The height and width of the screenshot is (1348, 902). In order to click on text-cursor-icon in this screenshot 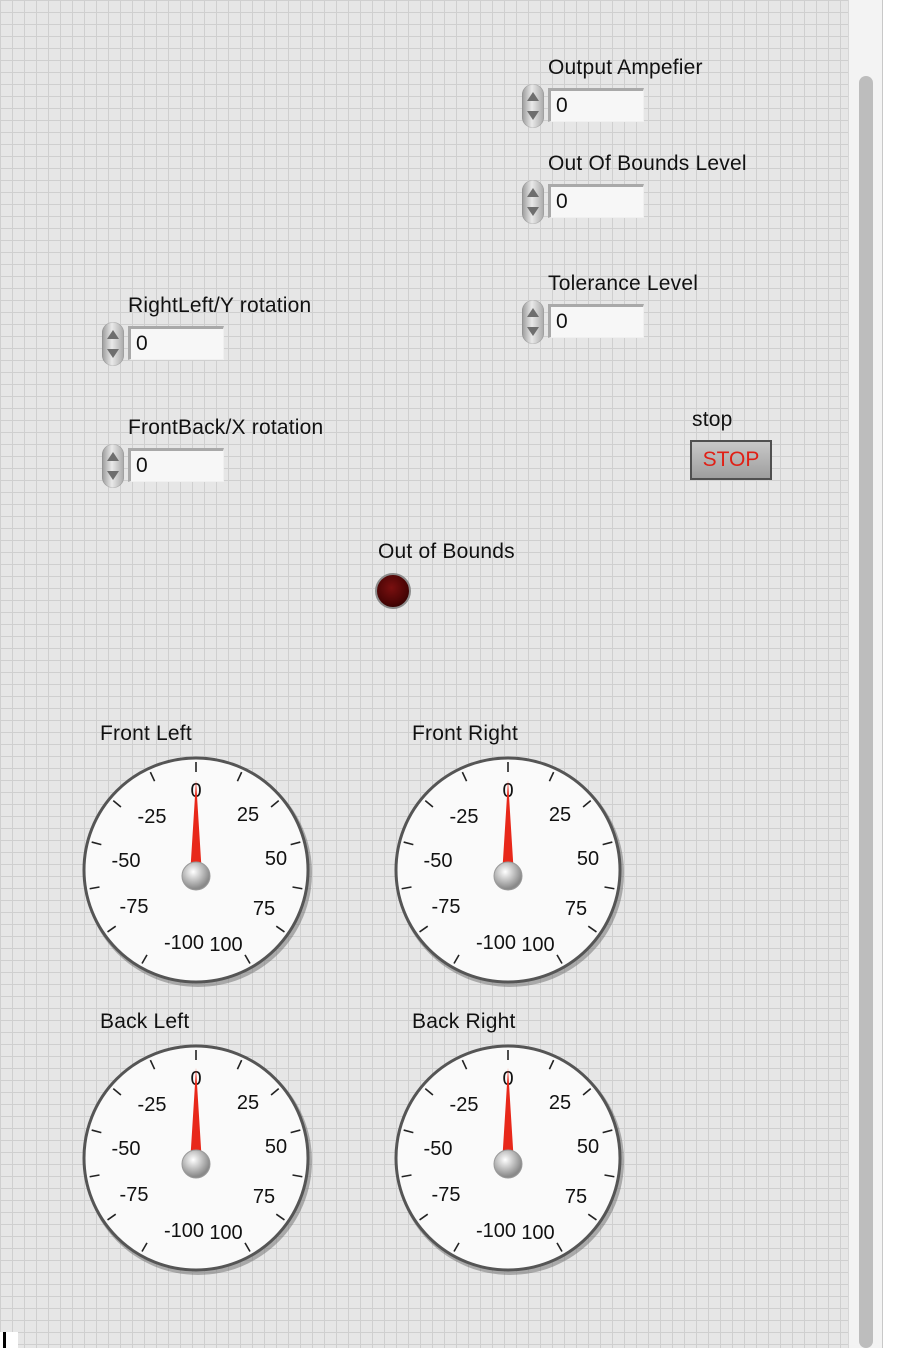, I will do `click(9, 1340)`.